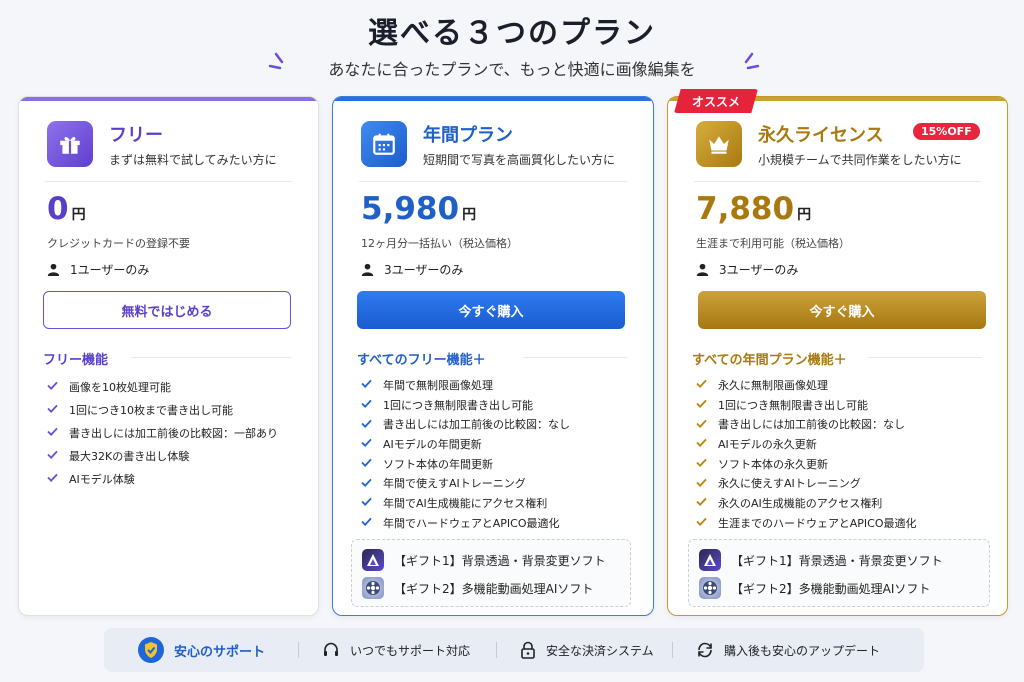 The width and height of the screenshot is (1024, 682). What do you see at coordinates (800, 503) in the screenshot?
I see `feature-text: 永久のAI生成機能のアクセス権利` at bounding box center [800, 503].